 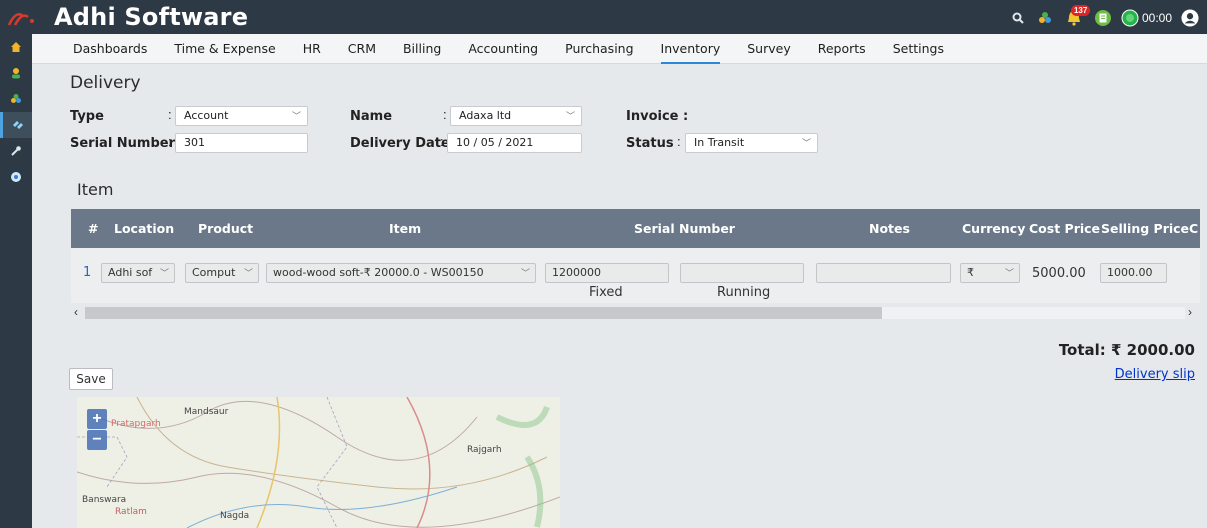 What do you see at coordinates (1194, 228) in the screenshot?
I see `col-header-truncated: C` at bounding box center [1194, 228].